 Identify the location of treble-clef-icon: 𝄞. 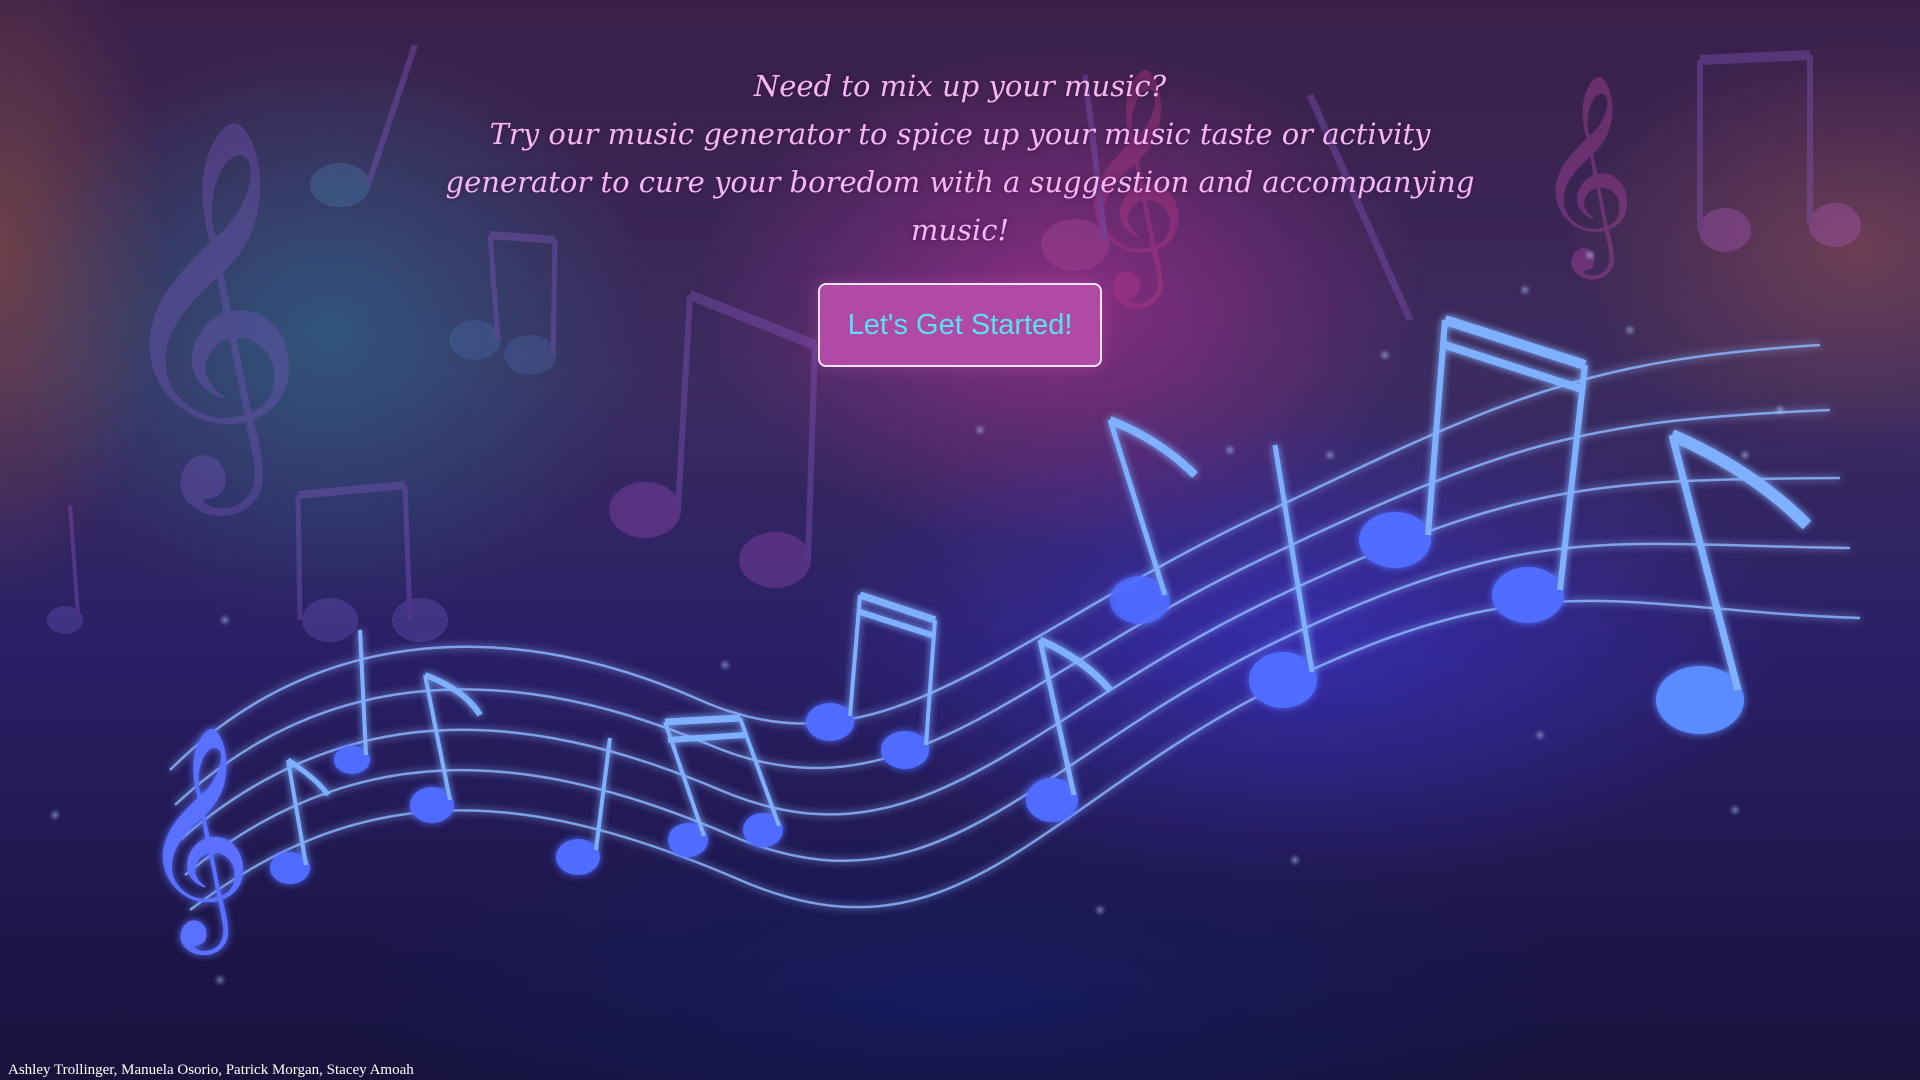
(196, 839).